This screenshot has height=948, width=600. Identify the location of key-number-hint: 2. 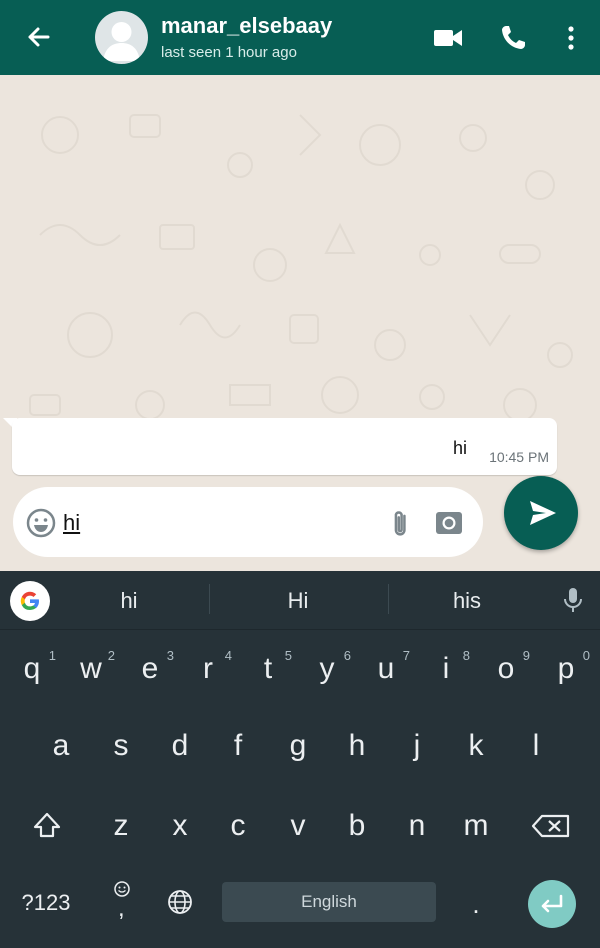
(111, 655).